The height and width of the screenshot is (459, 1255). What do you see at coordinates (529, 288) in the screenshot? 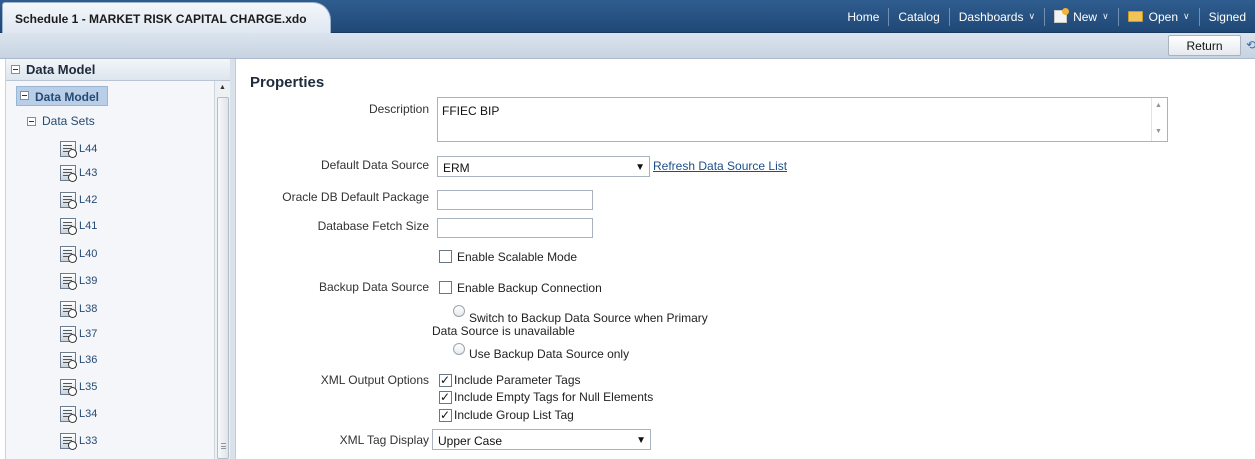
I see `backup-connection-label: Enable Backup Connection` at bounding box center [529, 288].